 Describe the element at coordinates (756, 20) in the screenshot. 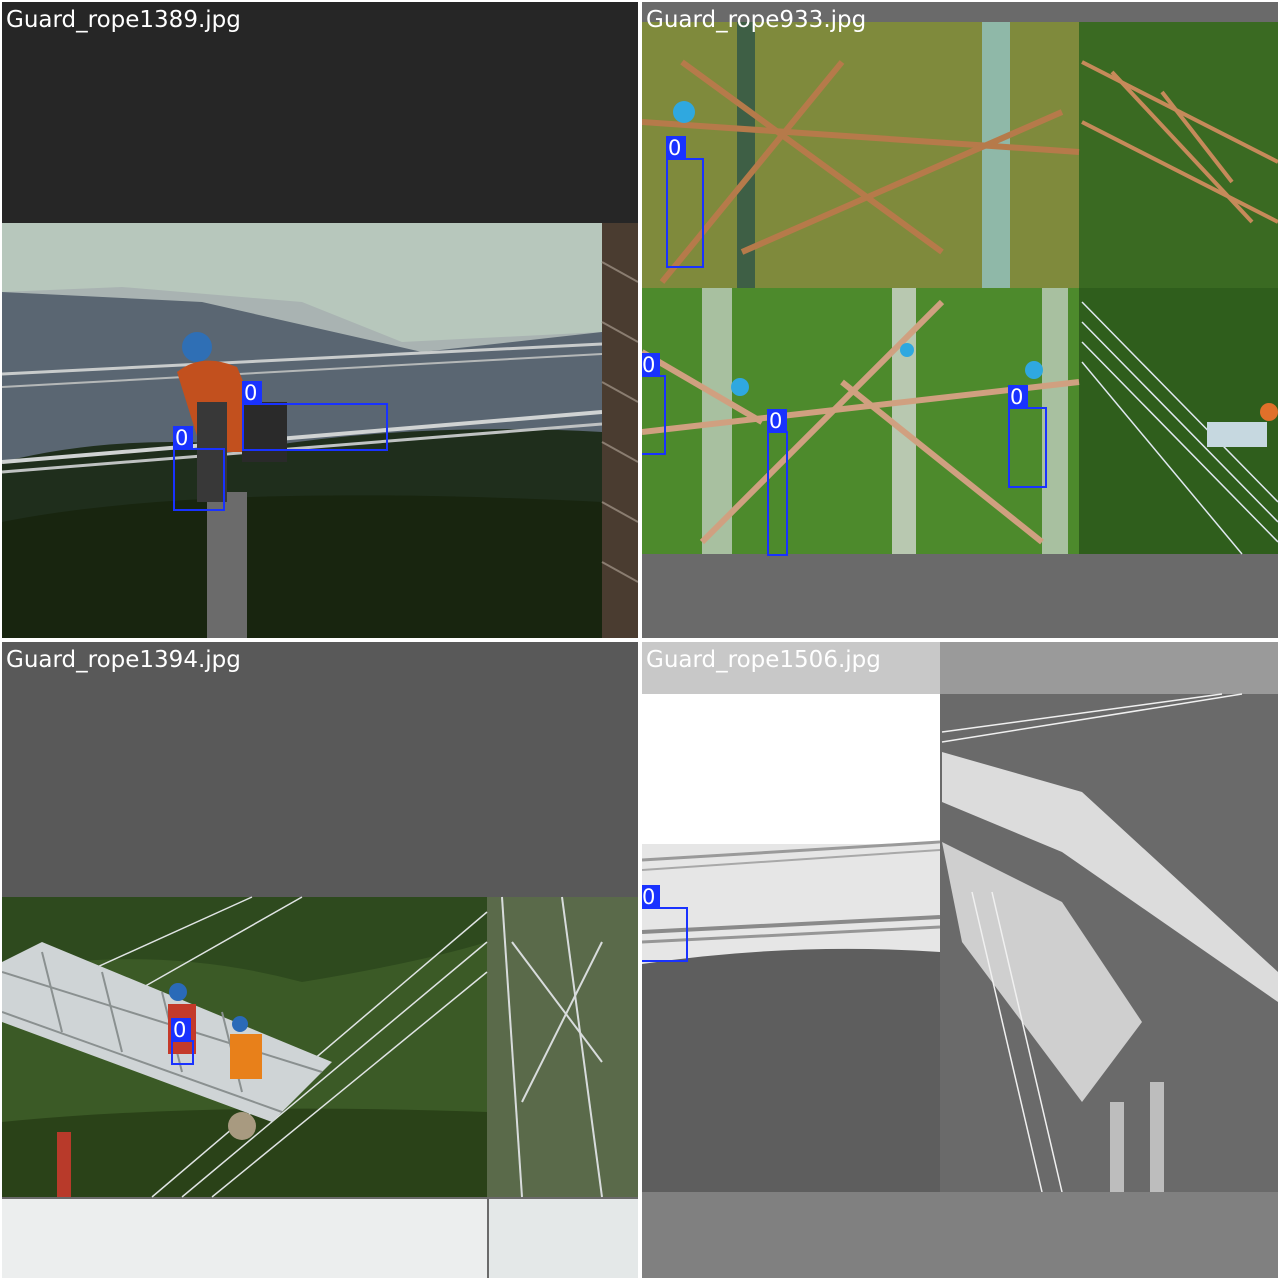

I see `image-filename: Guard_rope933.jpg` at that location.